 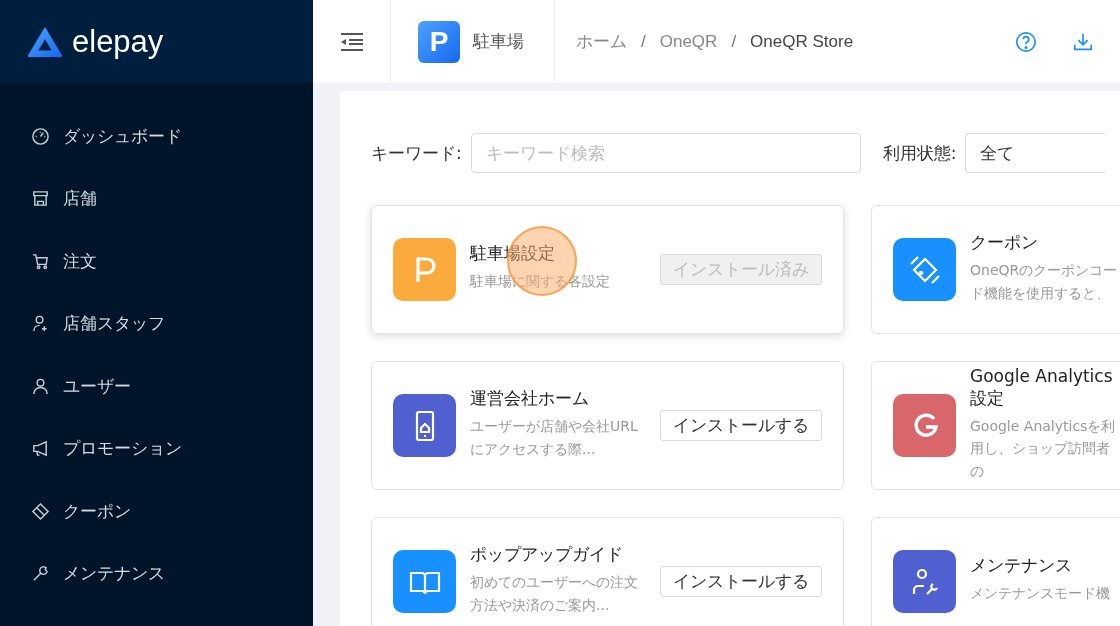 I want to click on sidebar-item: メンテナンス, so click(x=156, y=573).